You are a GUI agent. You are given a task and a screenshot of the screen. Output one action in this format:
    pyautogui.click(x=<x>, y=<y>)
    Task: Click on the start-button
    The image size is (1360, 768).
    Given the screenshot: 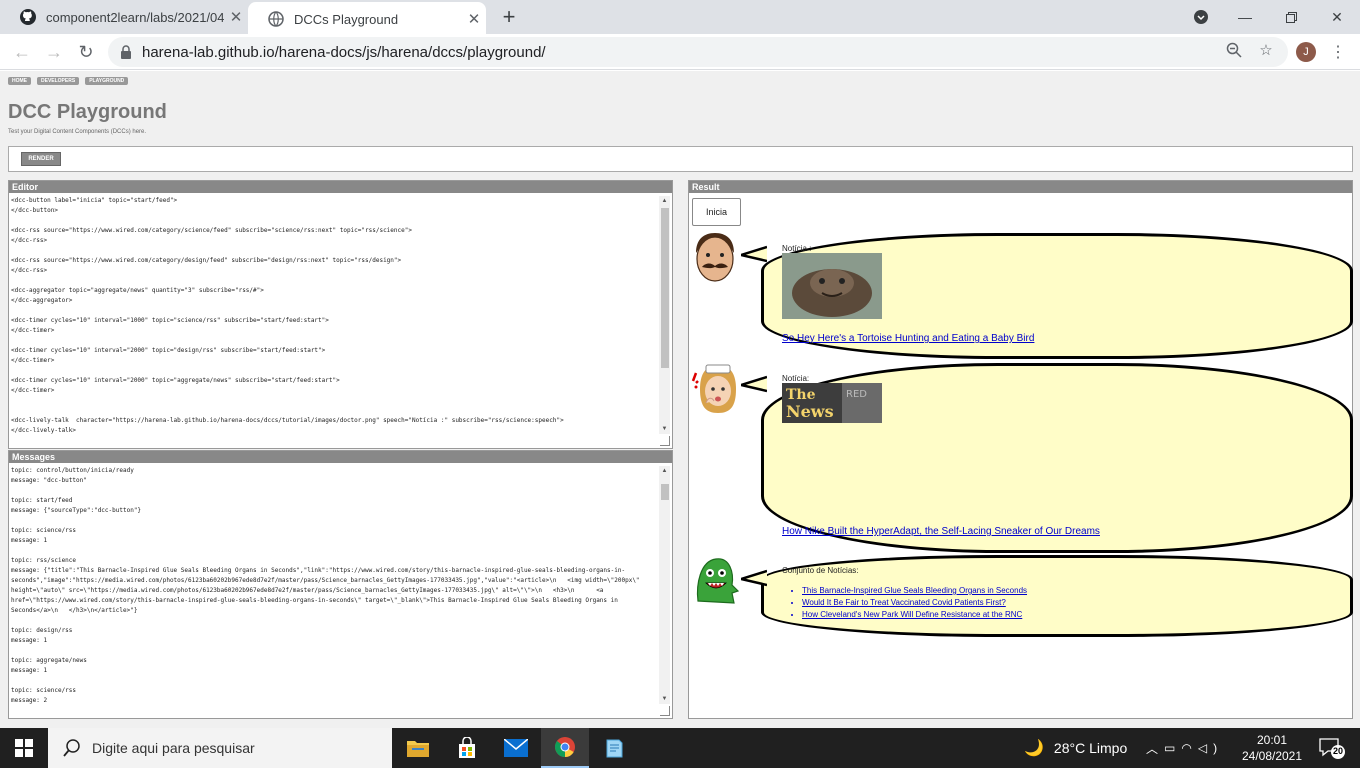 What is the action you would take?
    pyautogui.click(x=24, y=748)
    